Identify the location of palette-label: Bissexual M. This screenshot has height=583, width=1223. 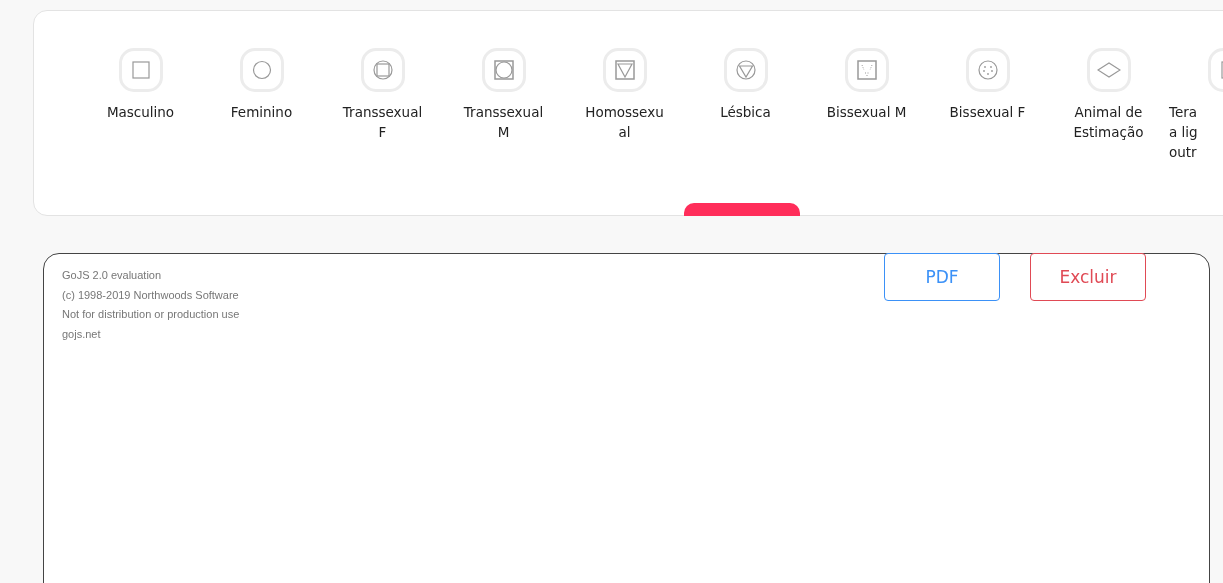
(866, 112).